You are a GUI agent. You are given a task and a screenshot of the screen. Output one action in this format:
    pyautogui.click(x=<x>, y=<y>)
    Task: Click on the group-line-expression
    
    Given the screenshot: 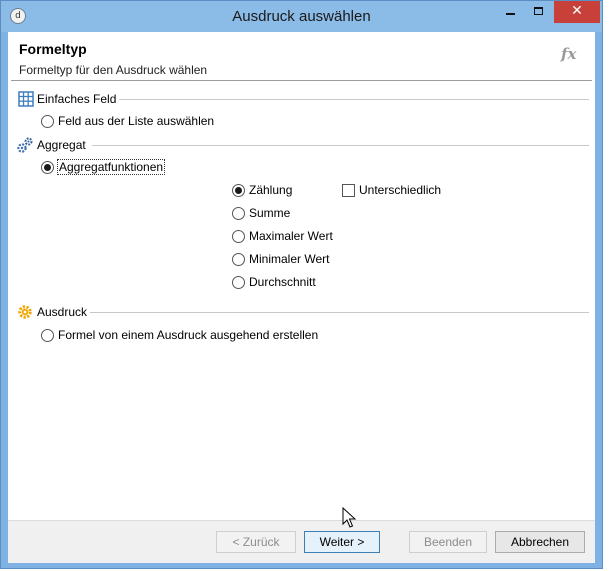 What is the action you would take?
    pyautogui.click(x=339, y=312)
    